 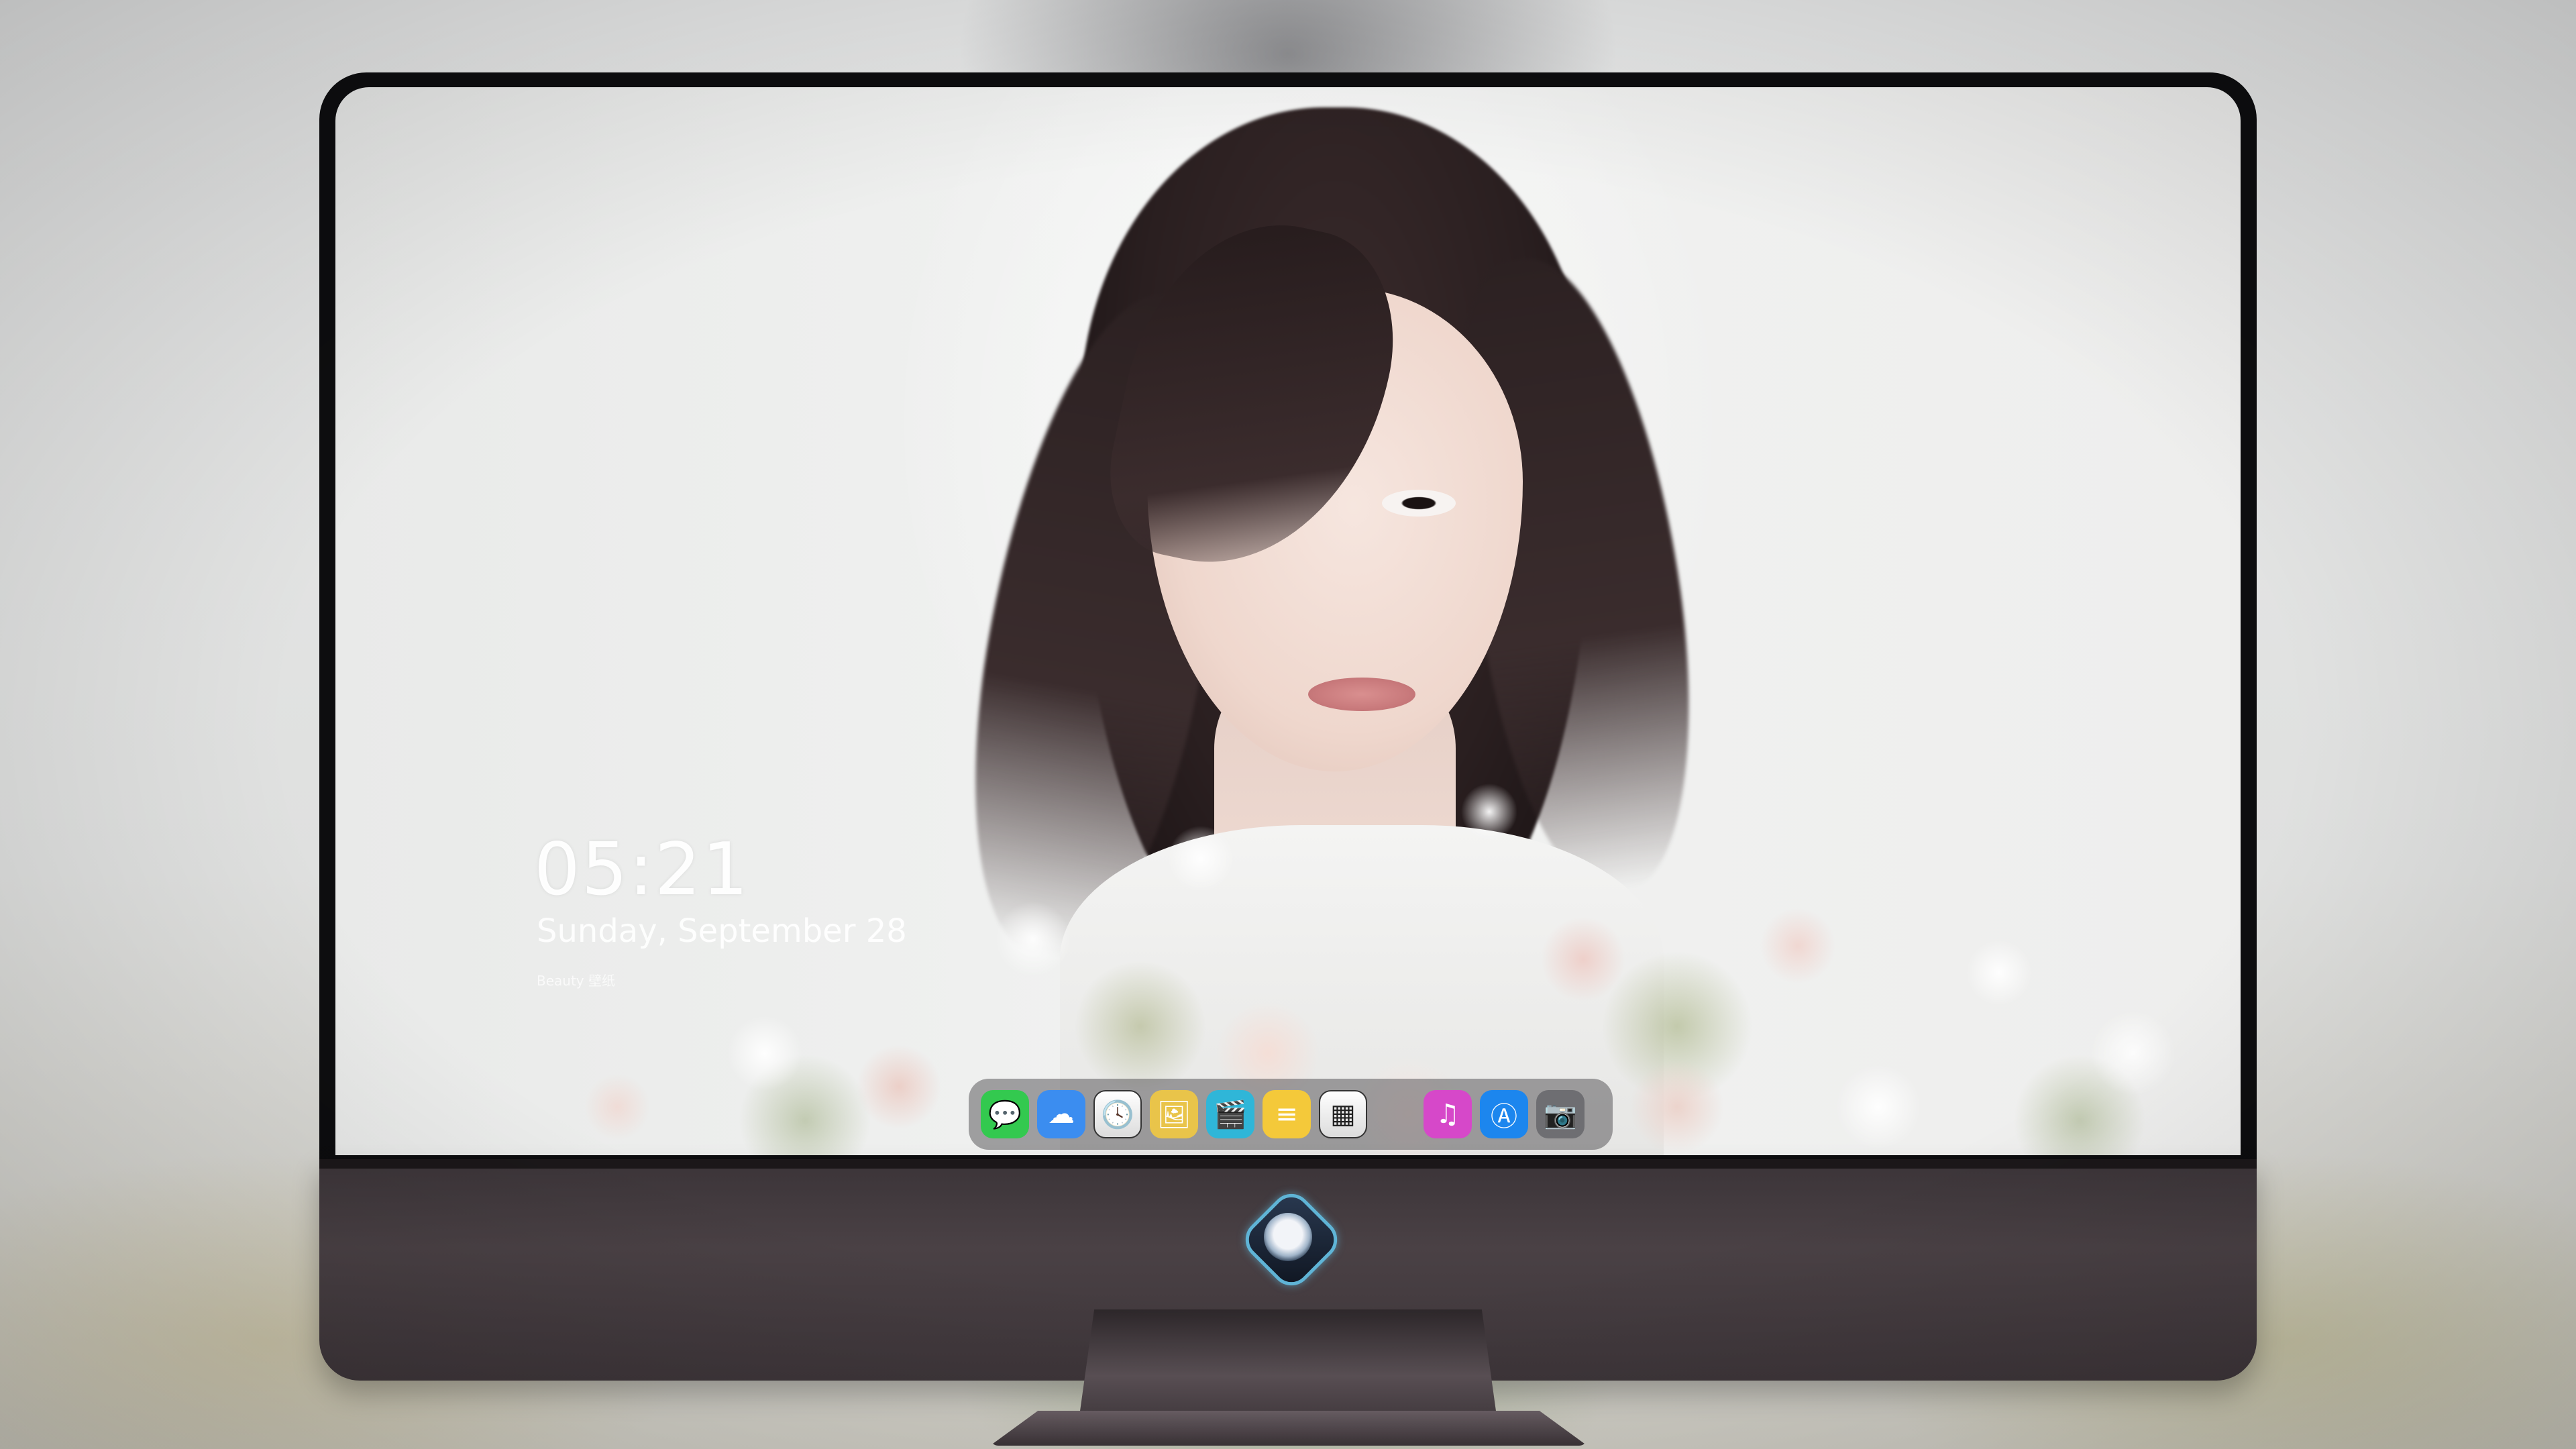 I want to click on wallpaper-lips, so click(x=1361, y=694).